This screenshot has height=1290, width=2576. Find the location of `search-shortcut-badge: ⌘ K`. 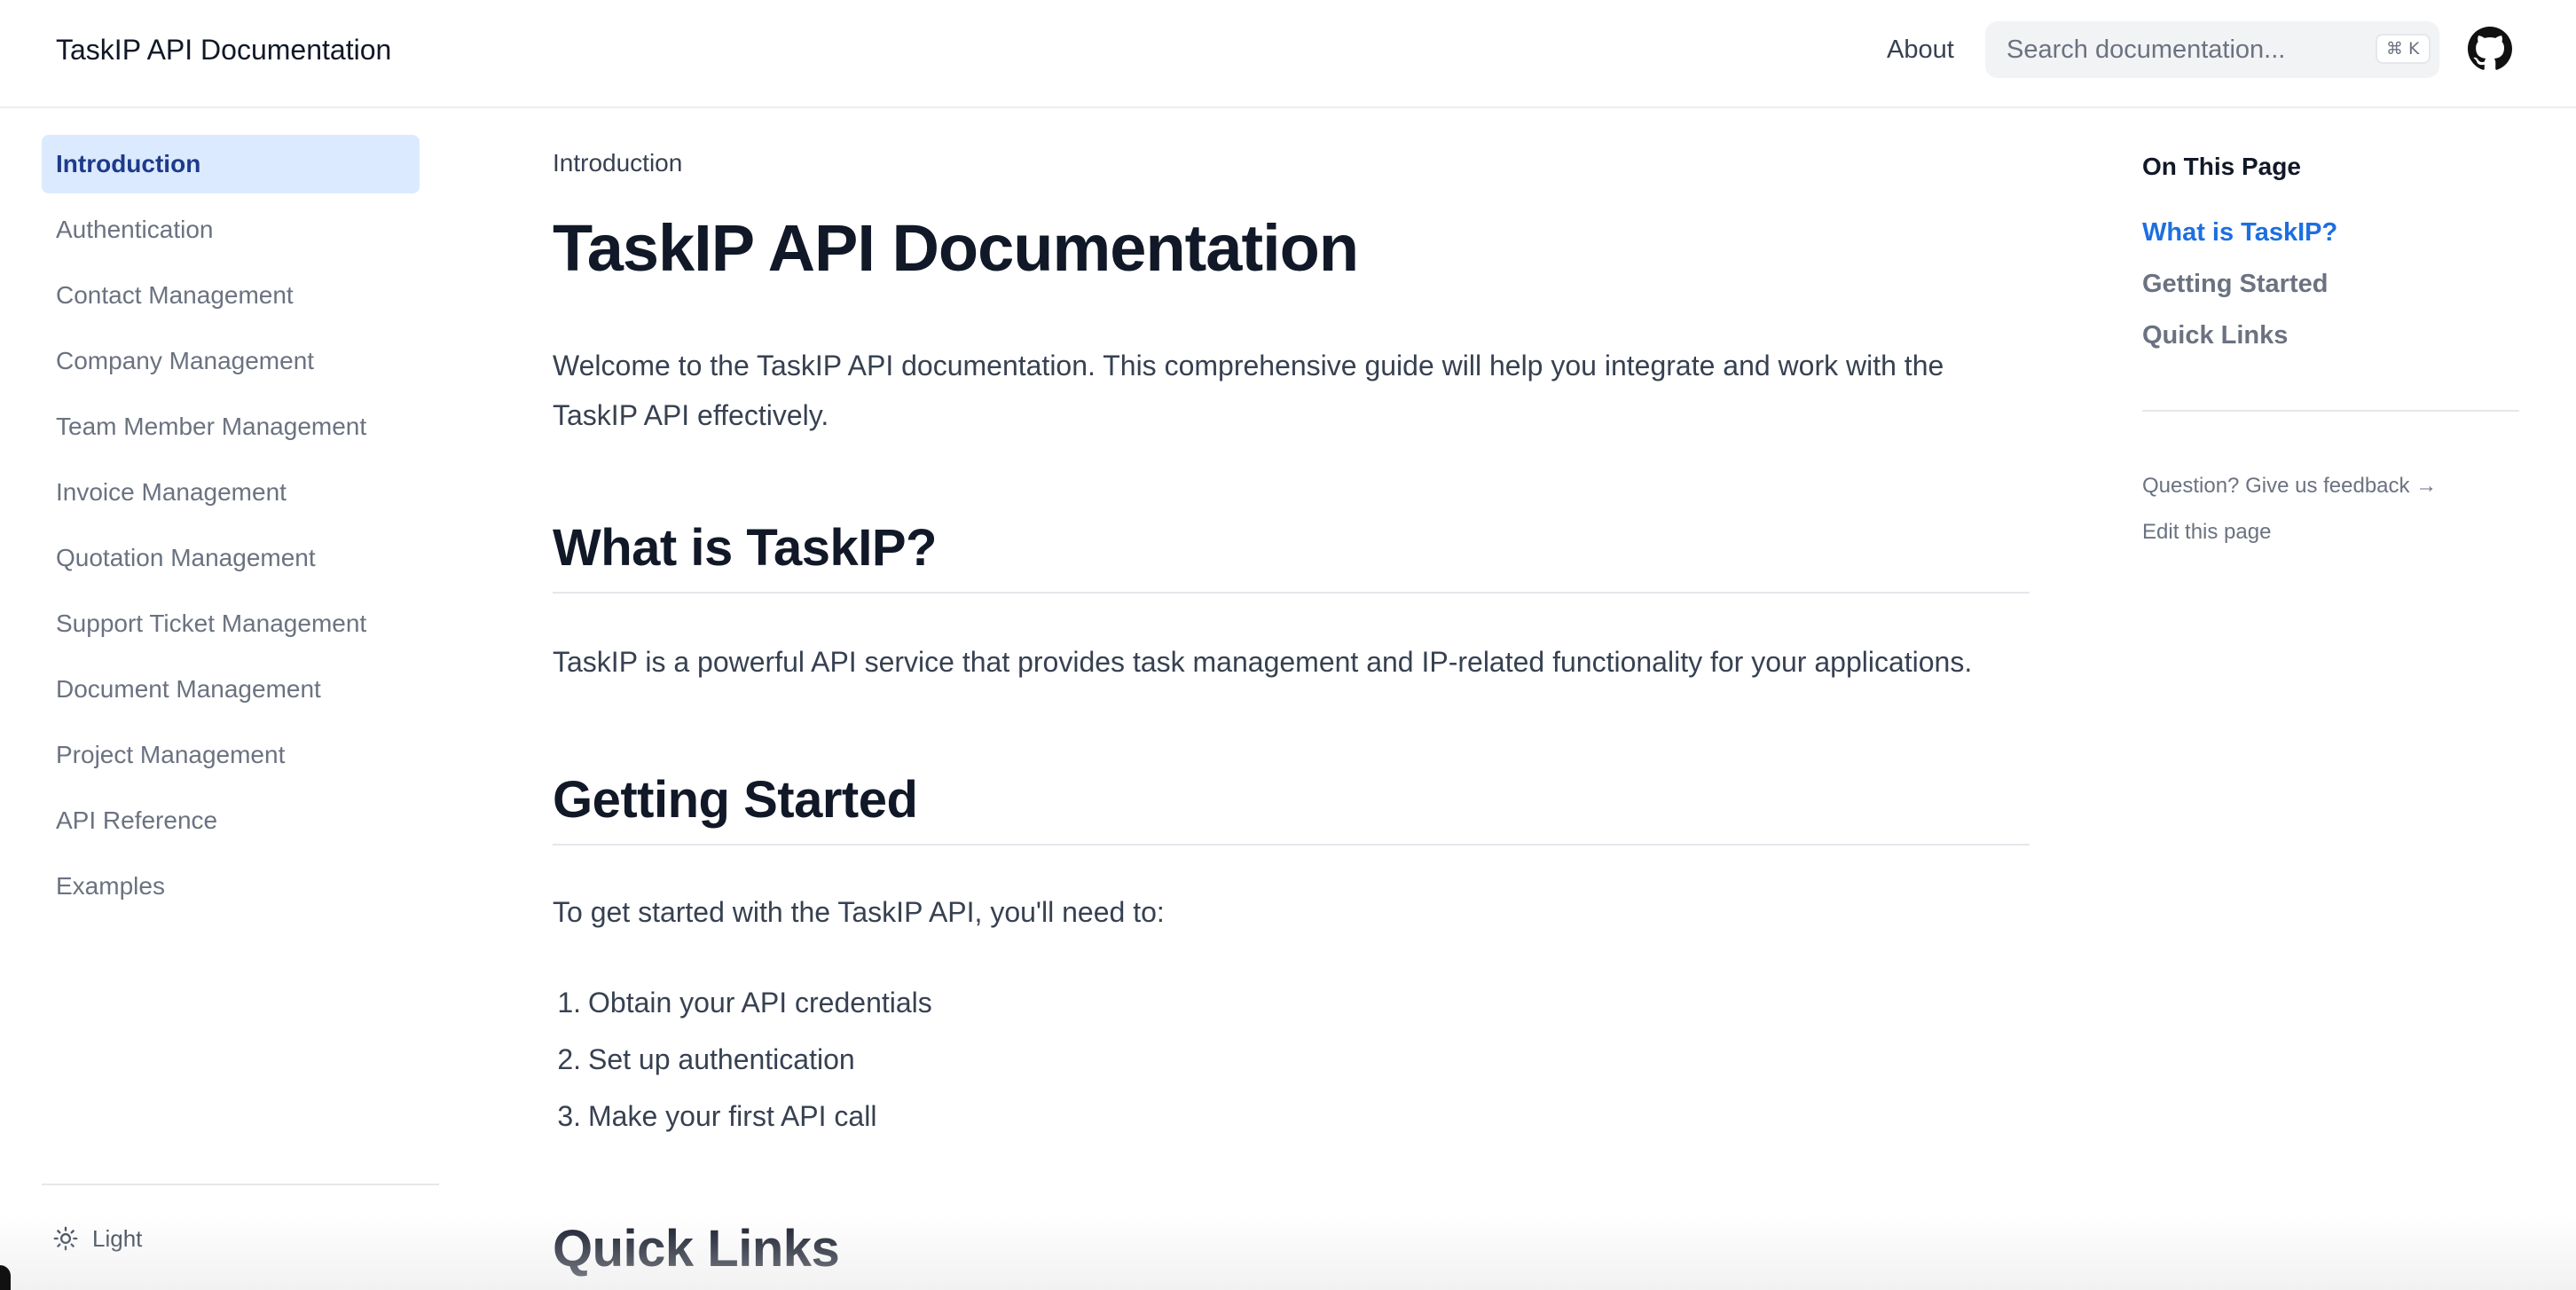

search-shortcut-badge: ⌘ K is located at coordinates (2403, 49).